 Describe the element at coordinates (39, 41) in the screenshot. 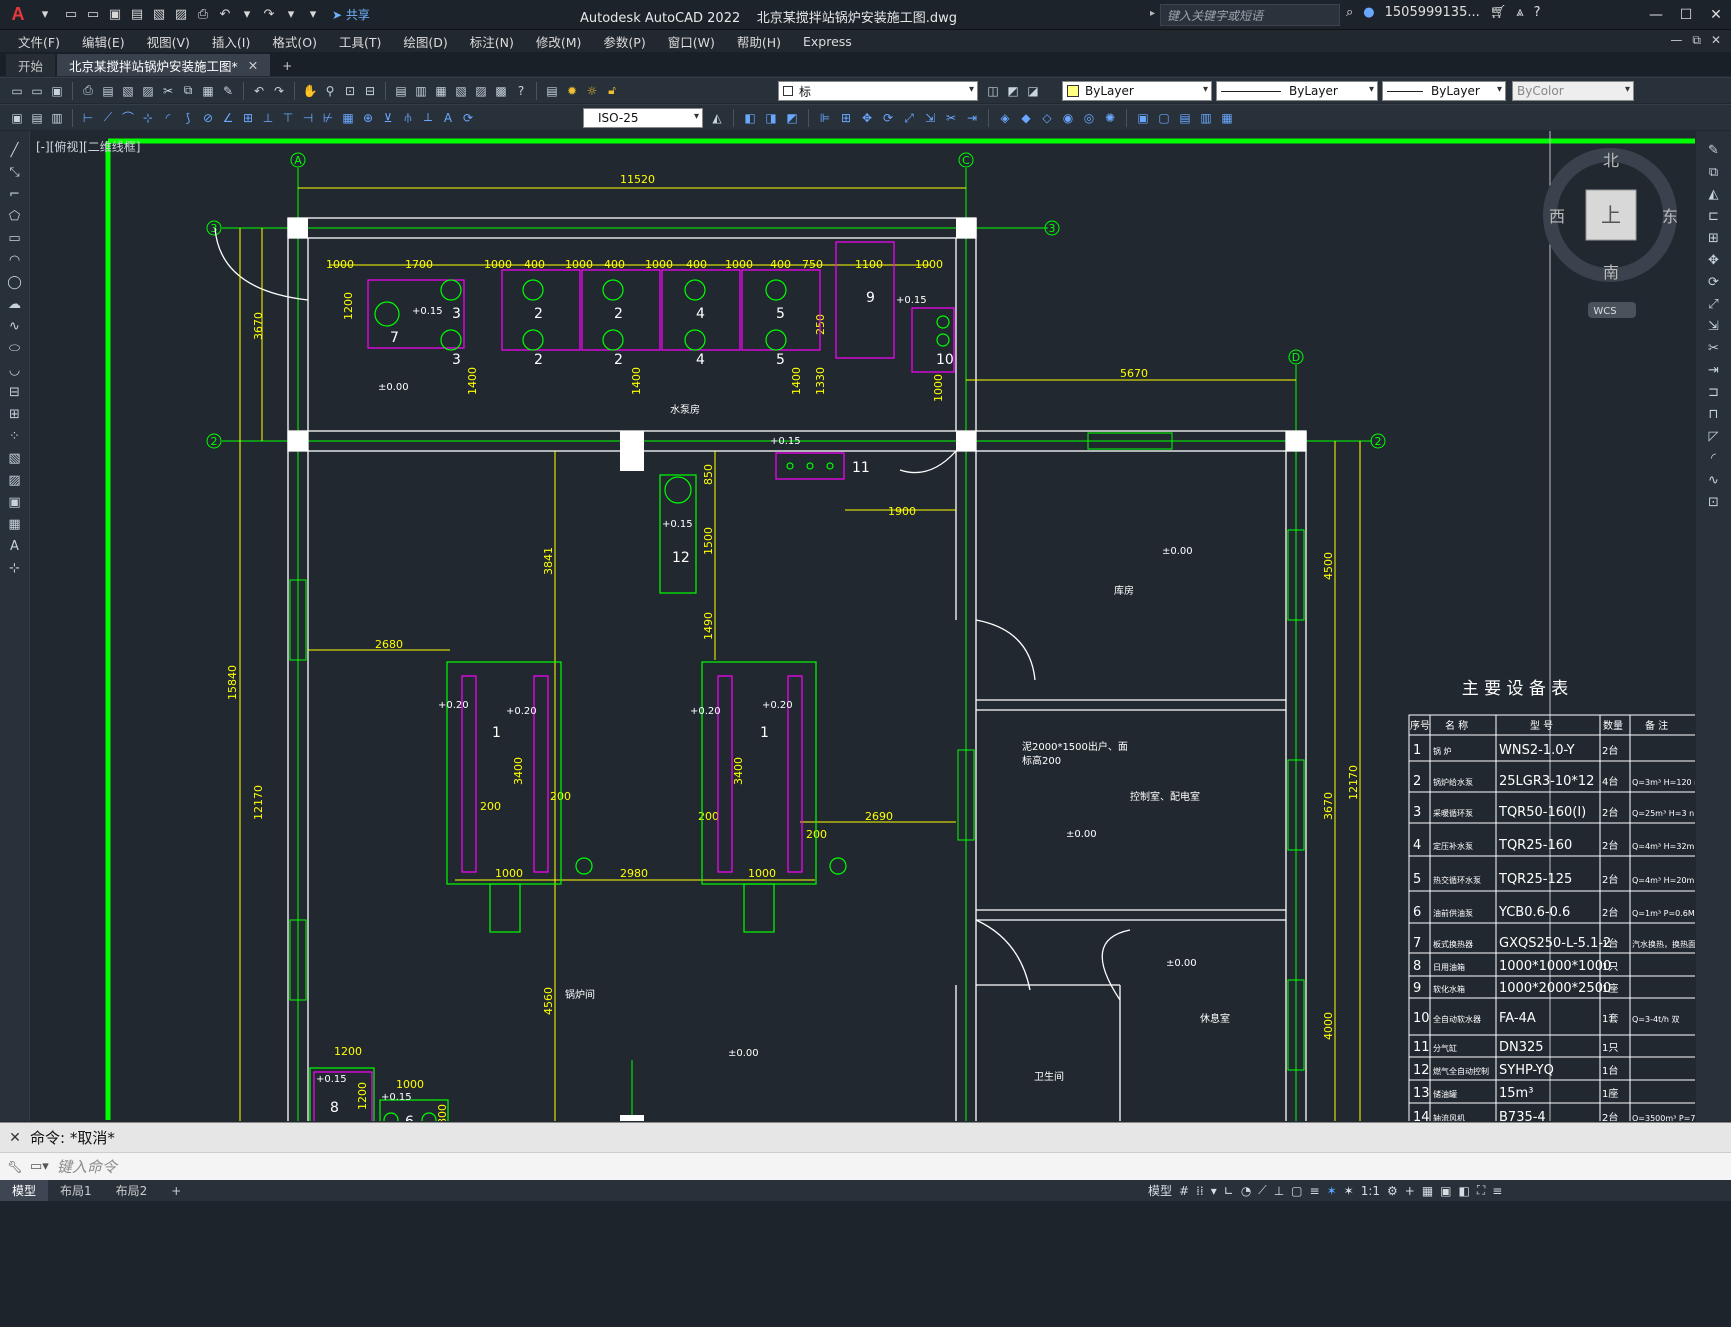

I see `menu-file: 文件(F)` at that location.